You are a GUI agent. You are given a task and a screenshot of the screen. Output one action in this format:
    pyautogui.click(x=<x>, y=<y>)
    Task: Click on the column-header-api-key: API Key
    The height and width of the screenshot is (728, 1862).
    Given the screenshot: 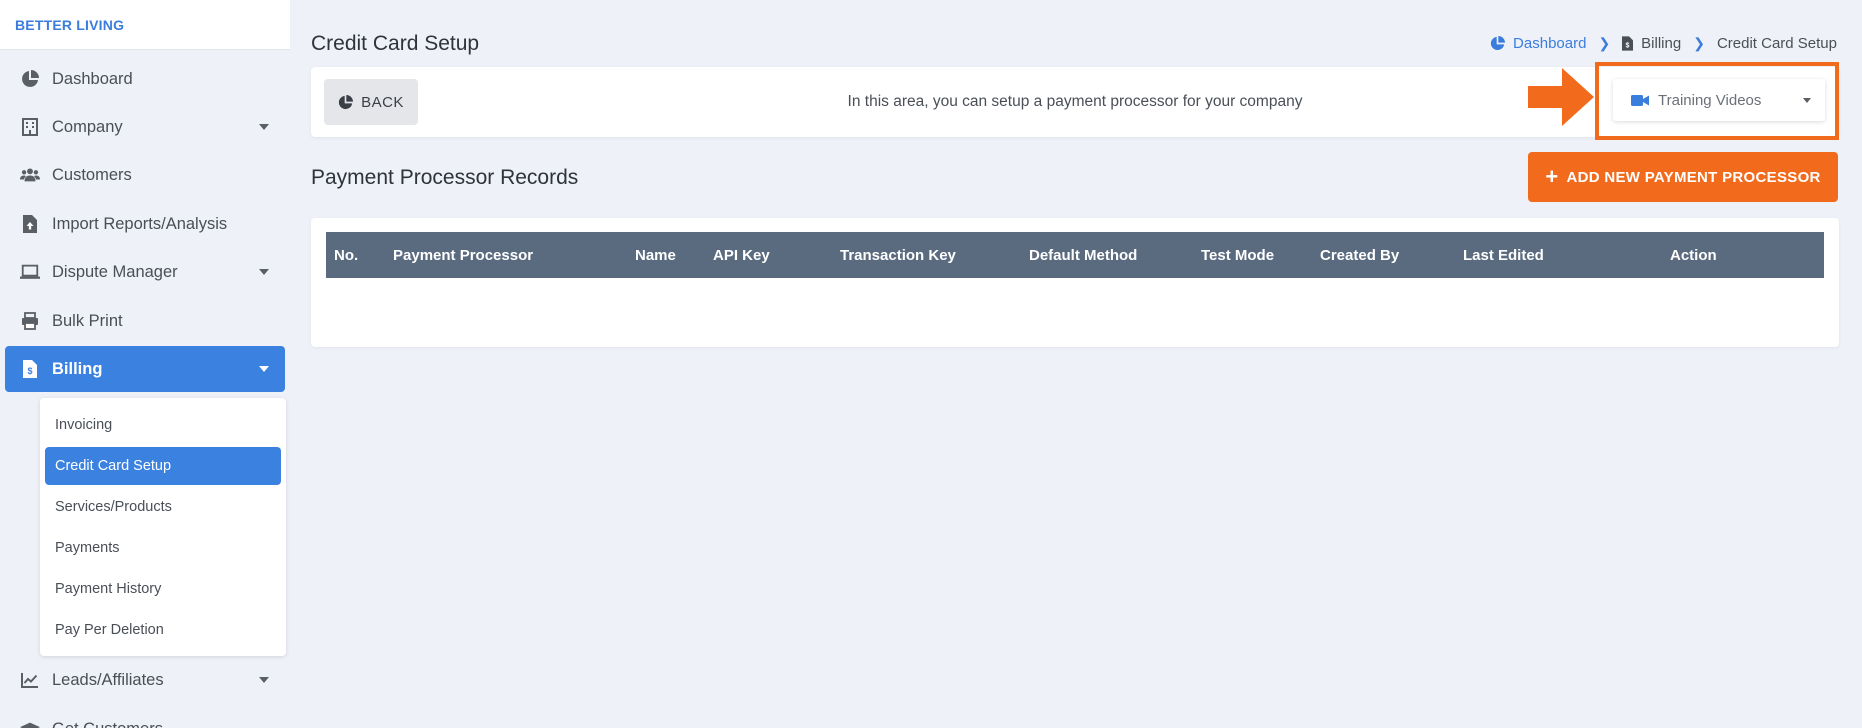 What is the action you would take?
    pyautogui.click(x=741, y=255)
    